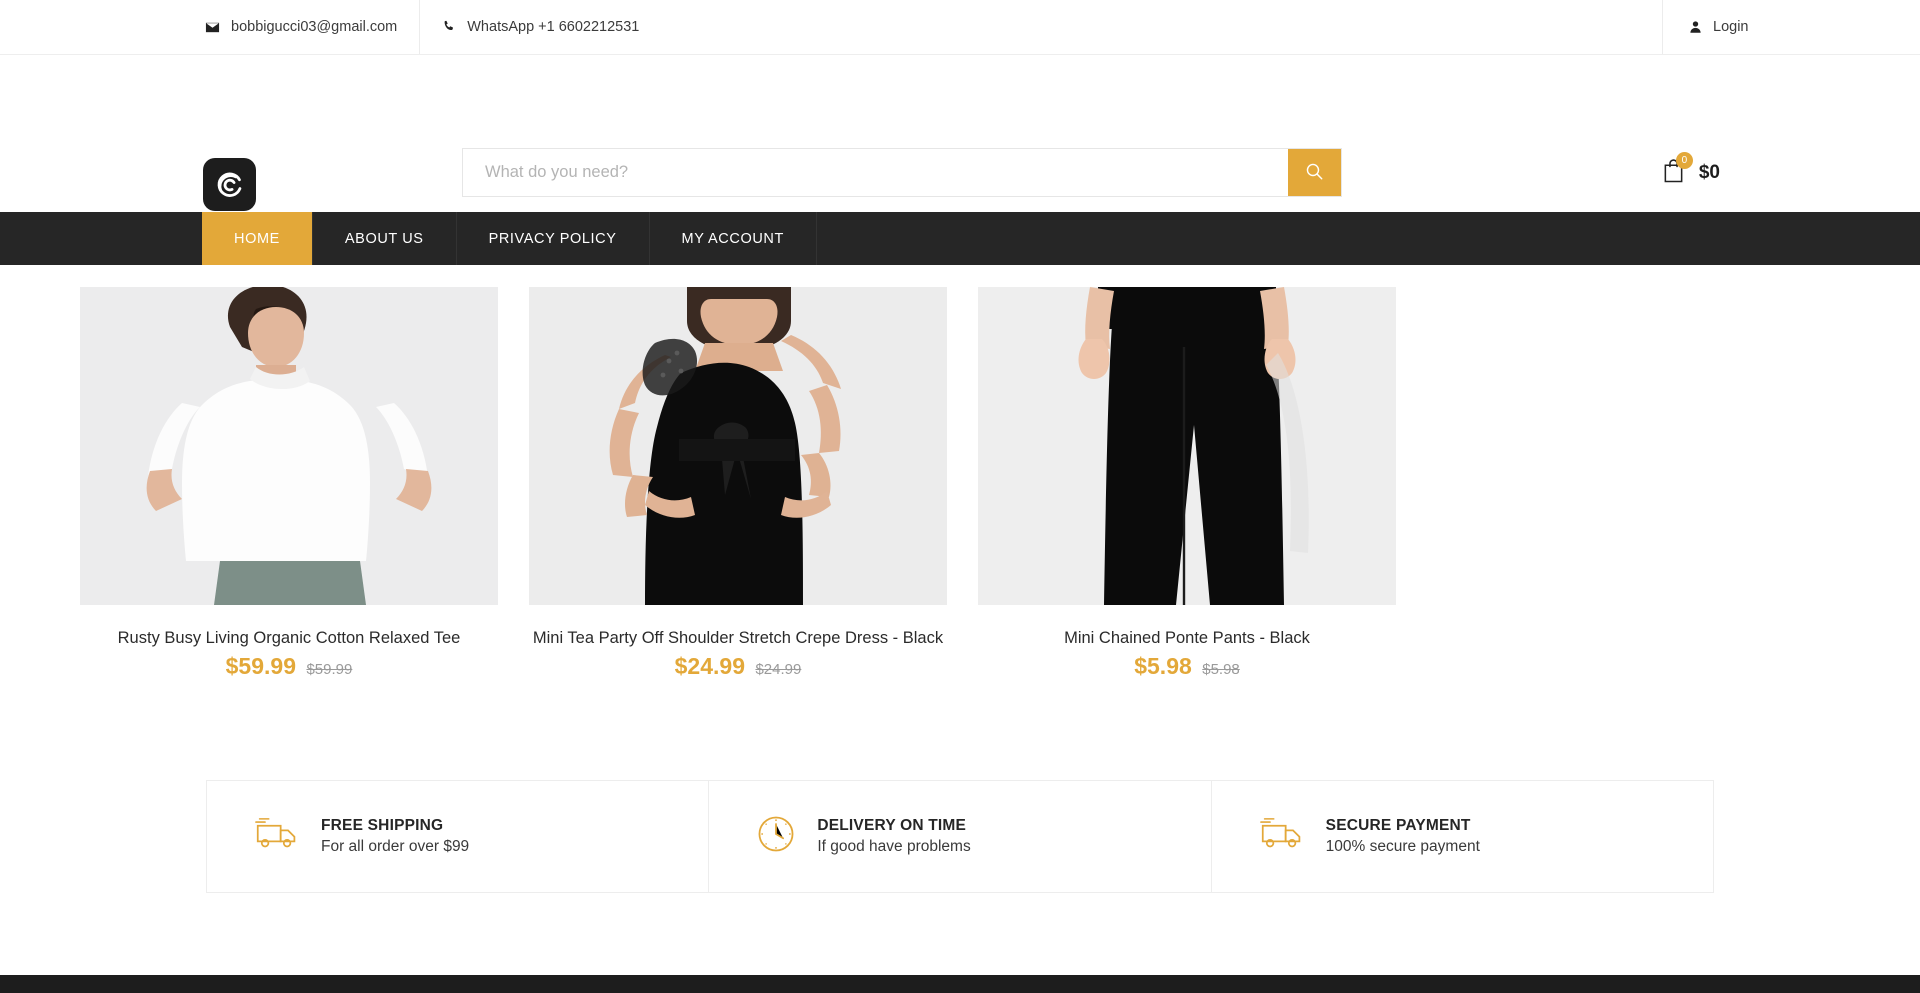  I want to click on feature-title: DELIVERY ON TIME, so click(892, 825).